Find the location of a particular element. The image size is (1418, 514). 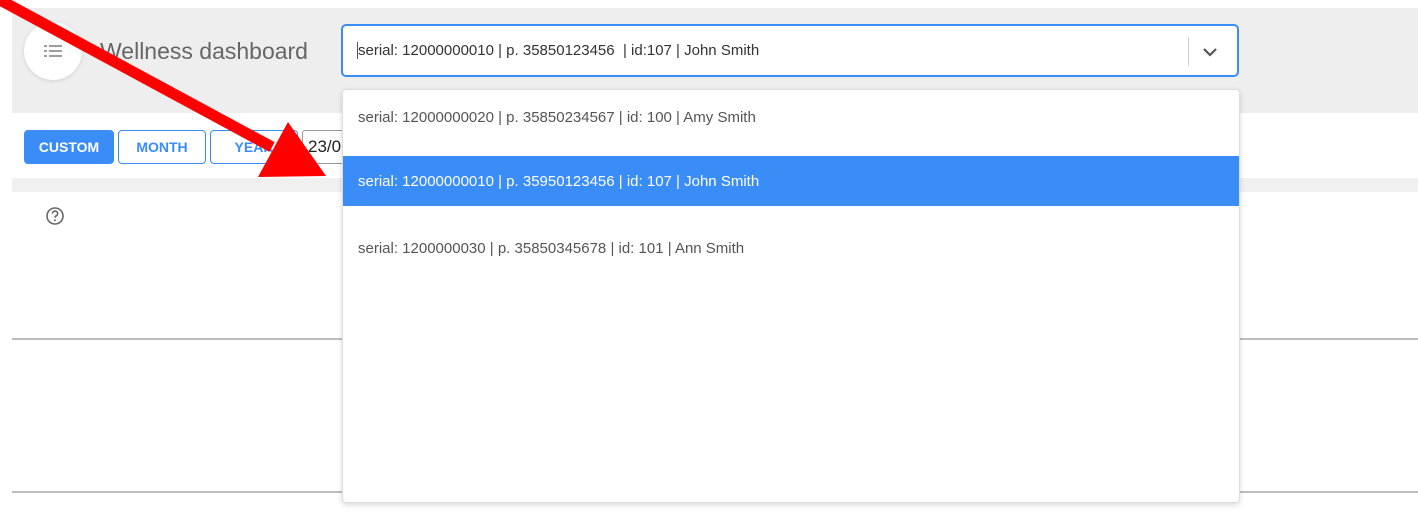

chevron-down-icon is located at coordinates (1210, 52).